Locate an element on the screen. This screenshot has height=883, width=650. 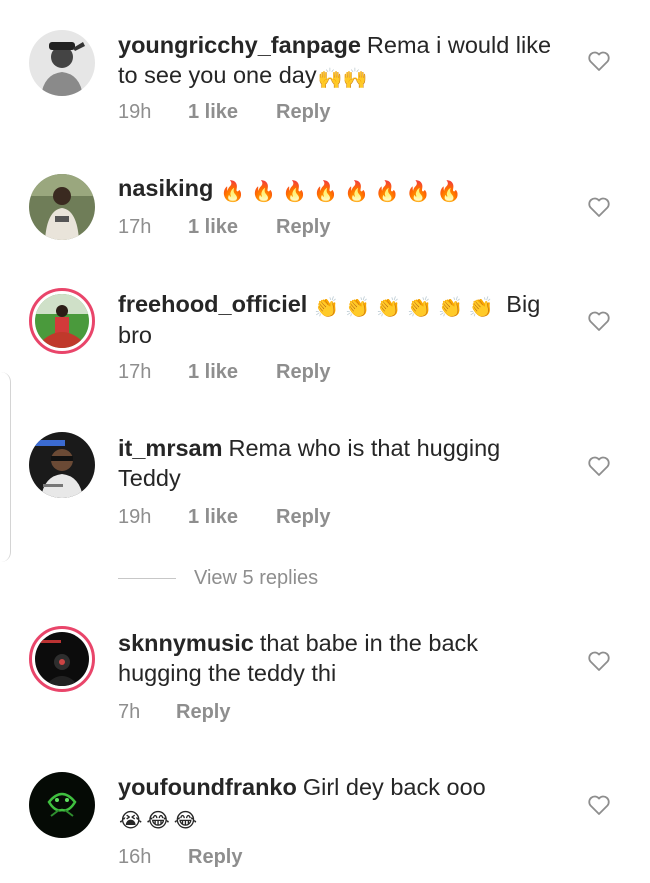
emoji-fire: 🔥🔥🔥🔥🔥🔥🔥🔥 is located at coordinates (344, 192).